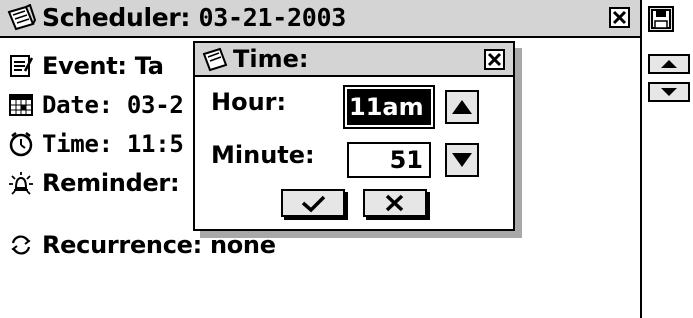 The width and height of the screenshot is (693, 318). I want to click on window-titlebar: Scheduler: 03-21-2003, so click(320, 19).